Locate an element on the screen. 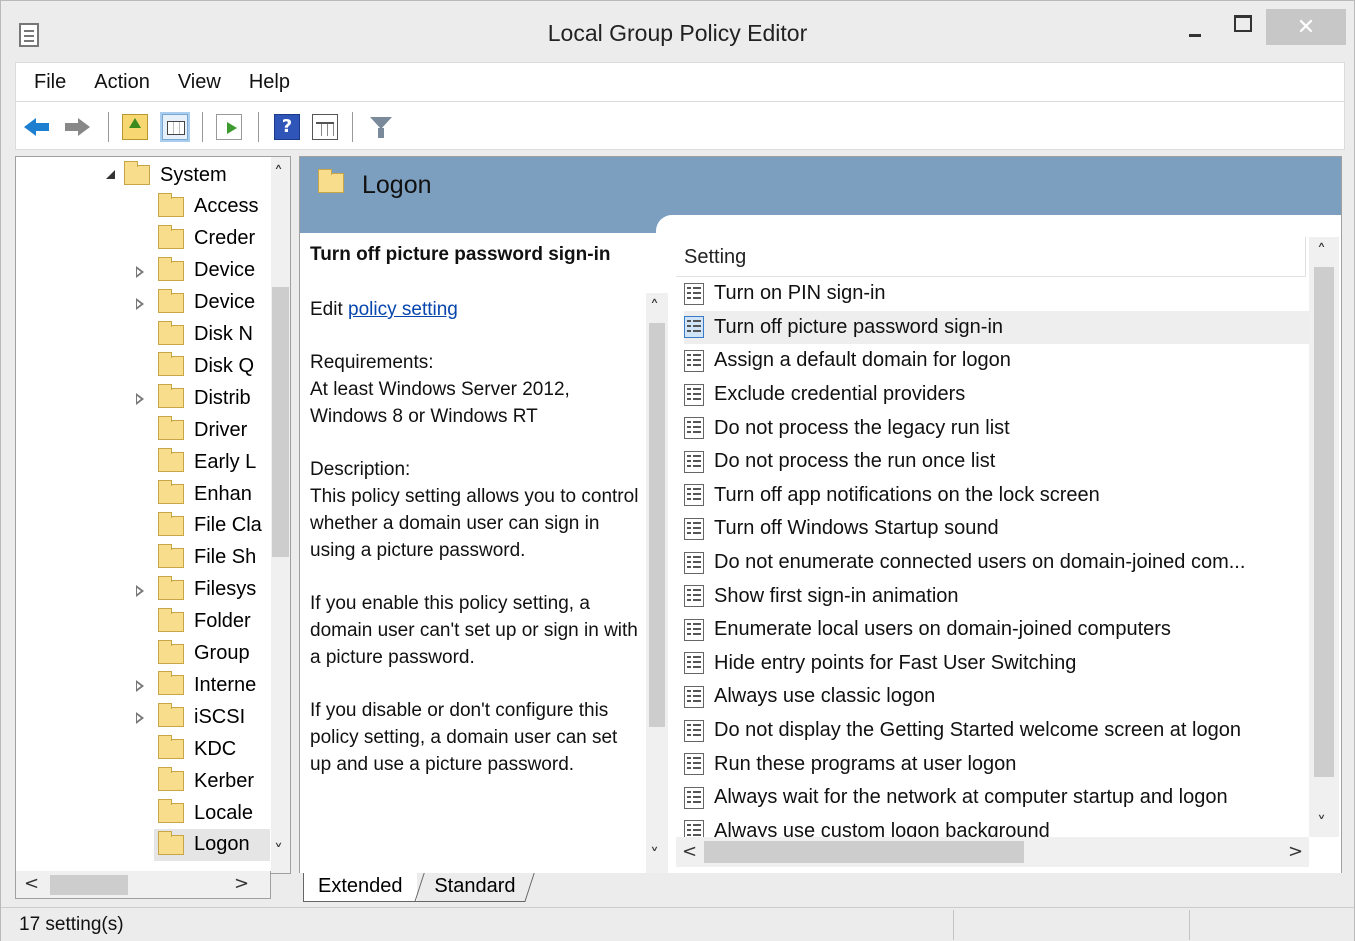 Image resolution: width=1355 pixels, height=941 pixels. tree-item: Locale is located at coordinates (212, 813).